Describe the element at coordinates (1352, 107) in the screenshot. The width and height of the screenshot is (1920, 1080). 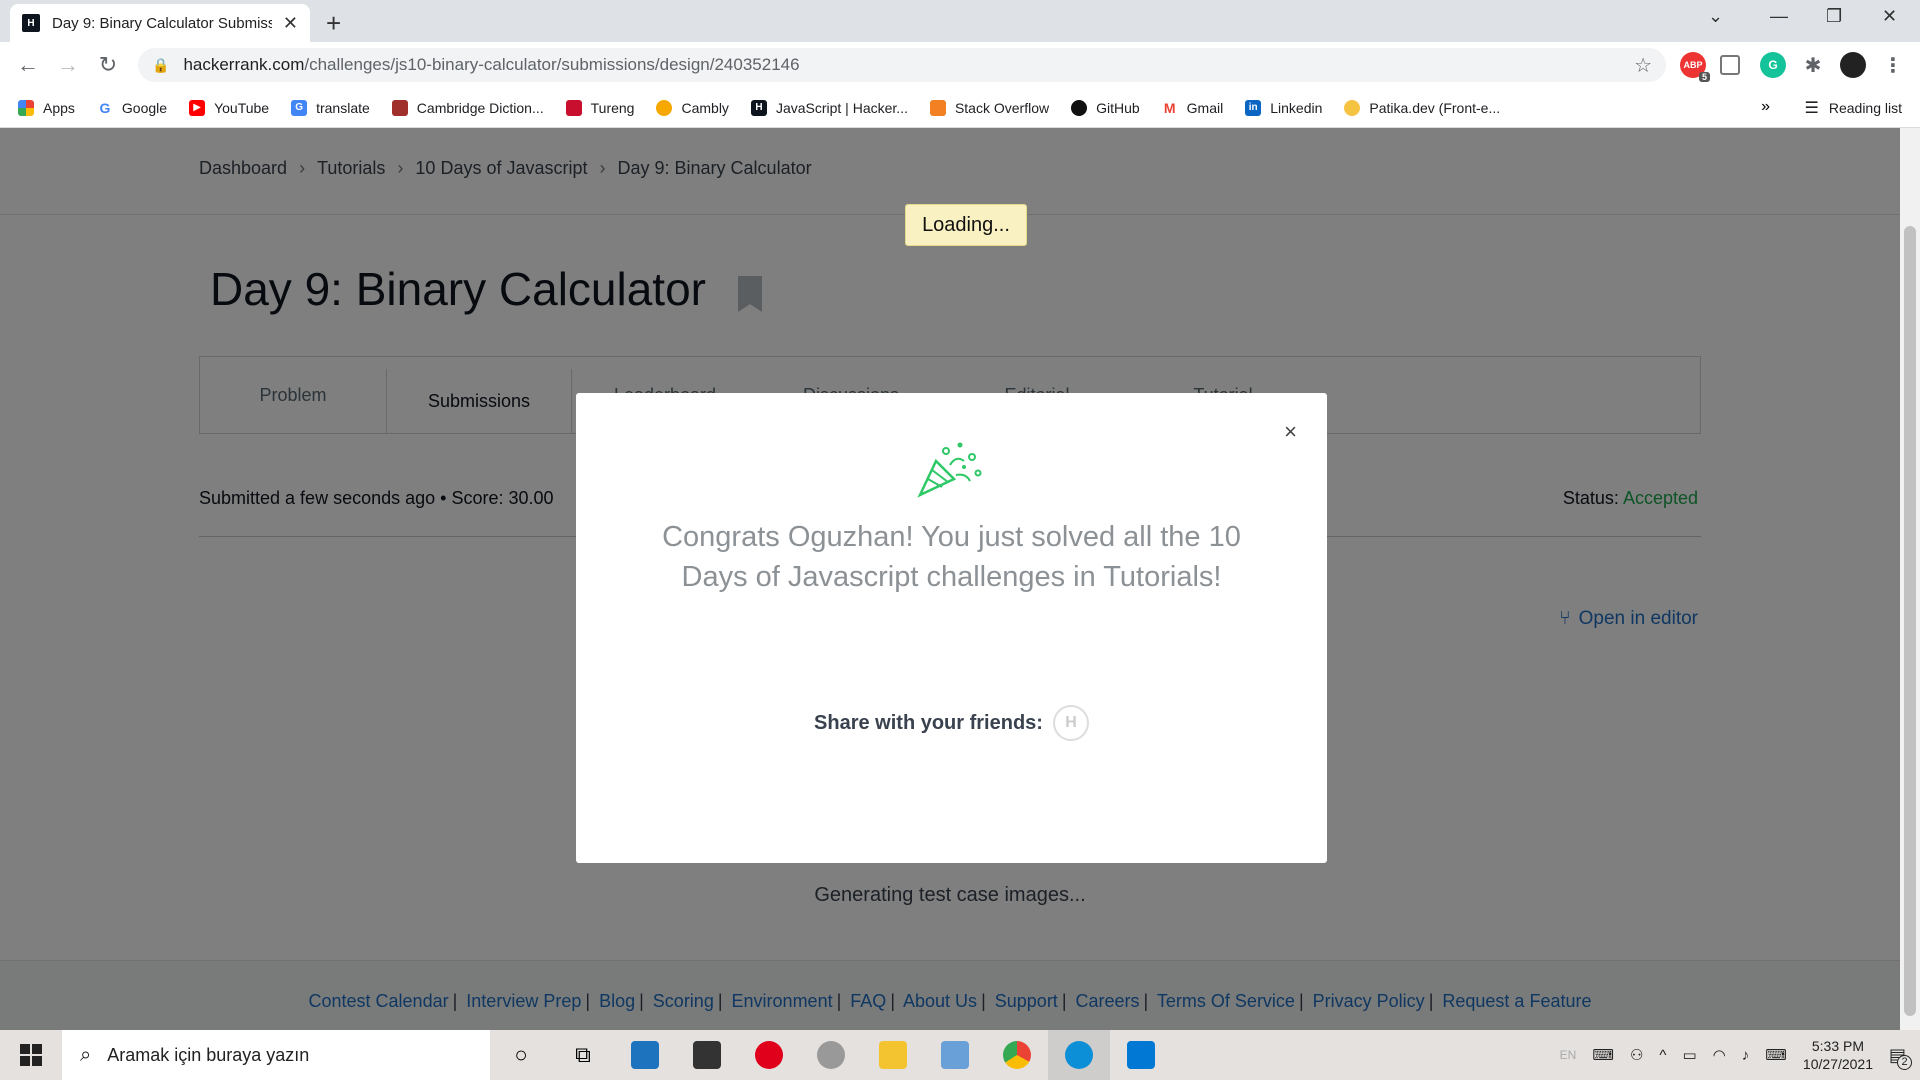
I see `patika-icon` at that location.